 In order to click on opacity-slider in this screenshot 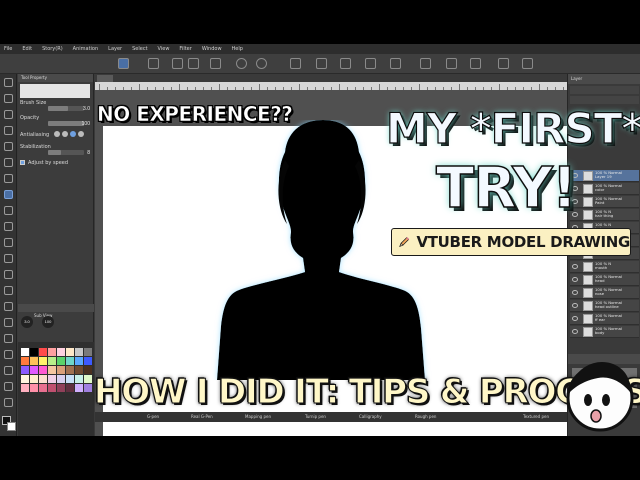, I will do `click(66, 123)`.